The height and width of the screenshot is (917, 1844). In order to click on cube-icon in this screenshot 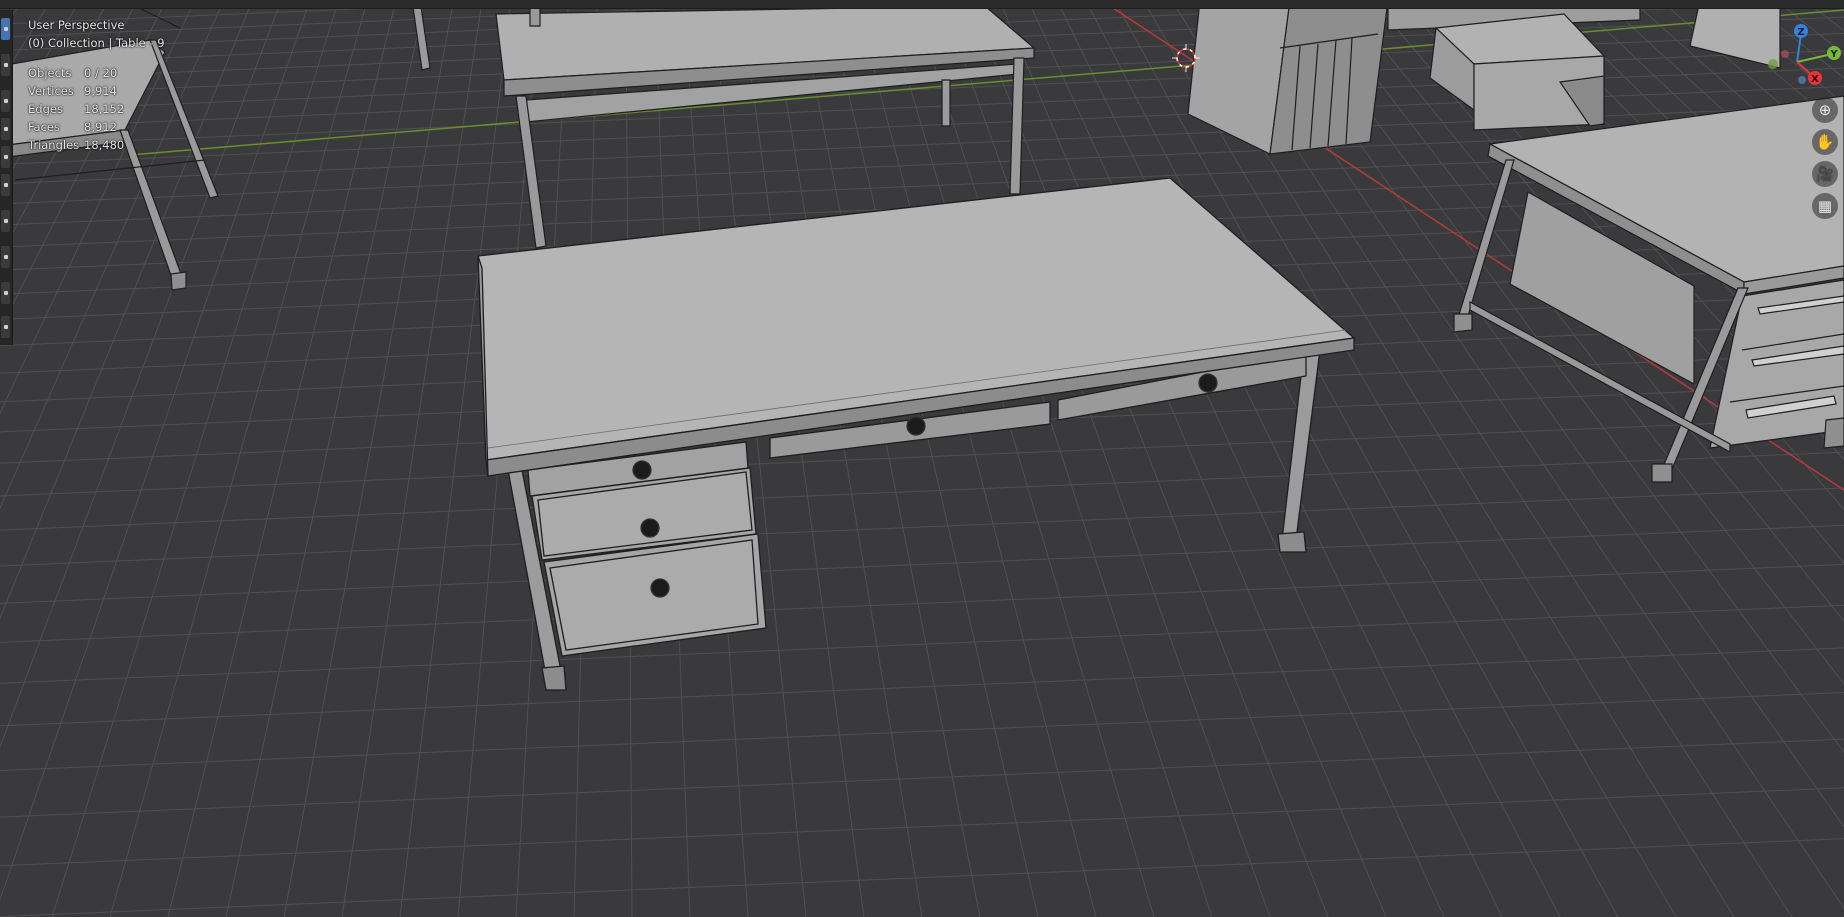, I will do `click(5, 293)`.